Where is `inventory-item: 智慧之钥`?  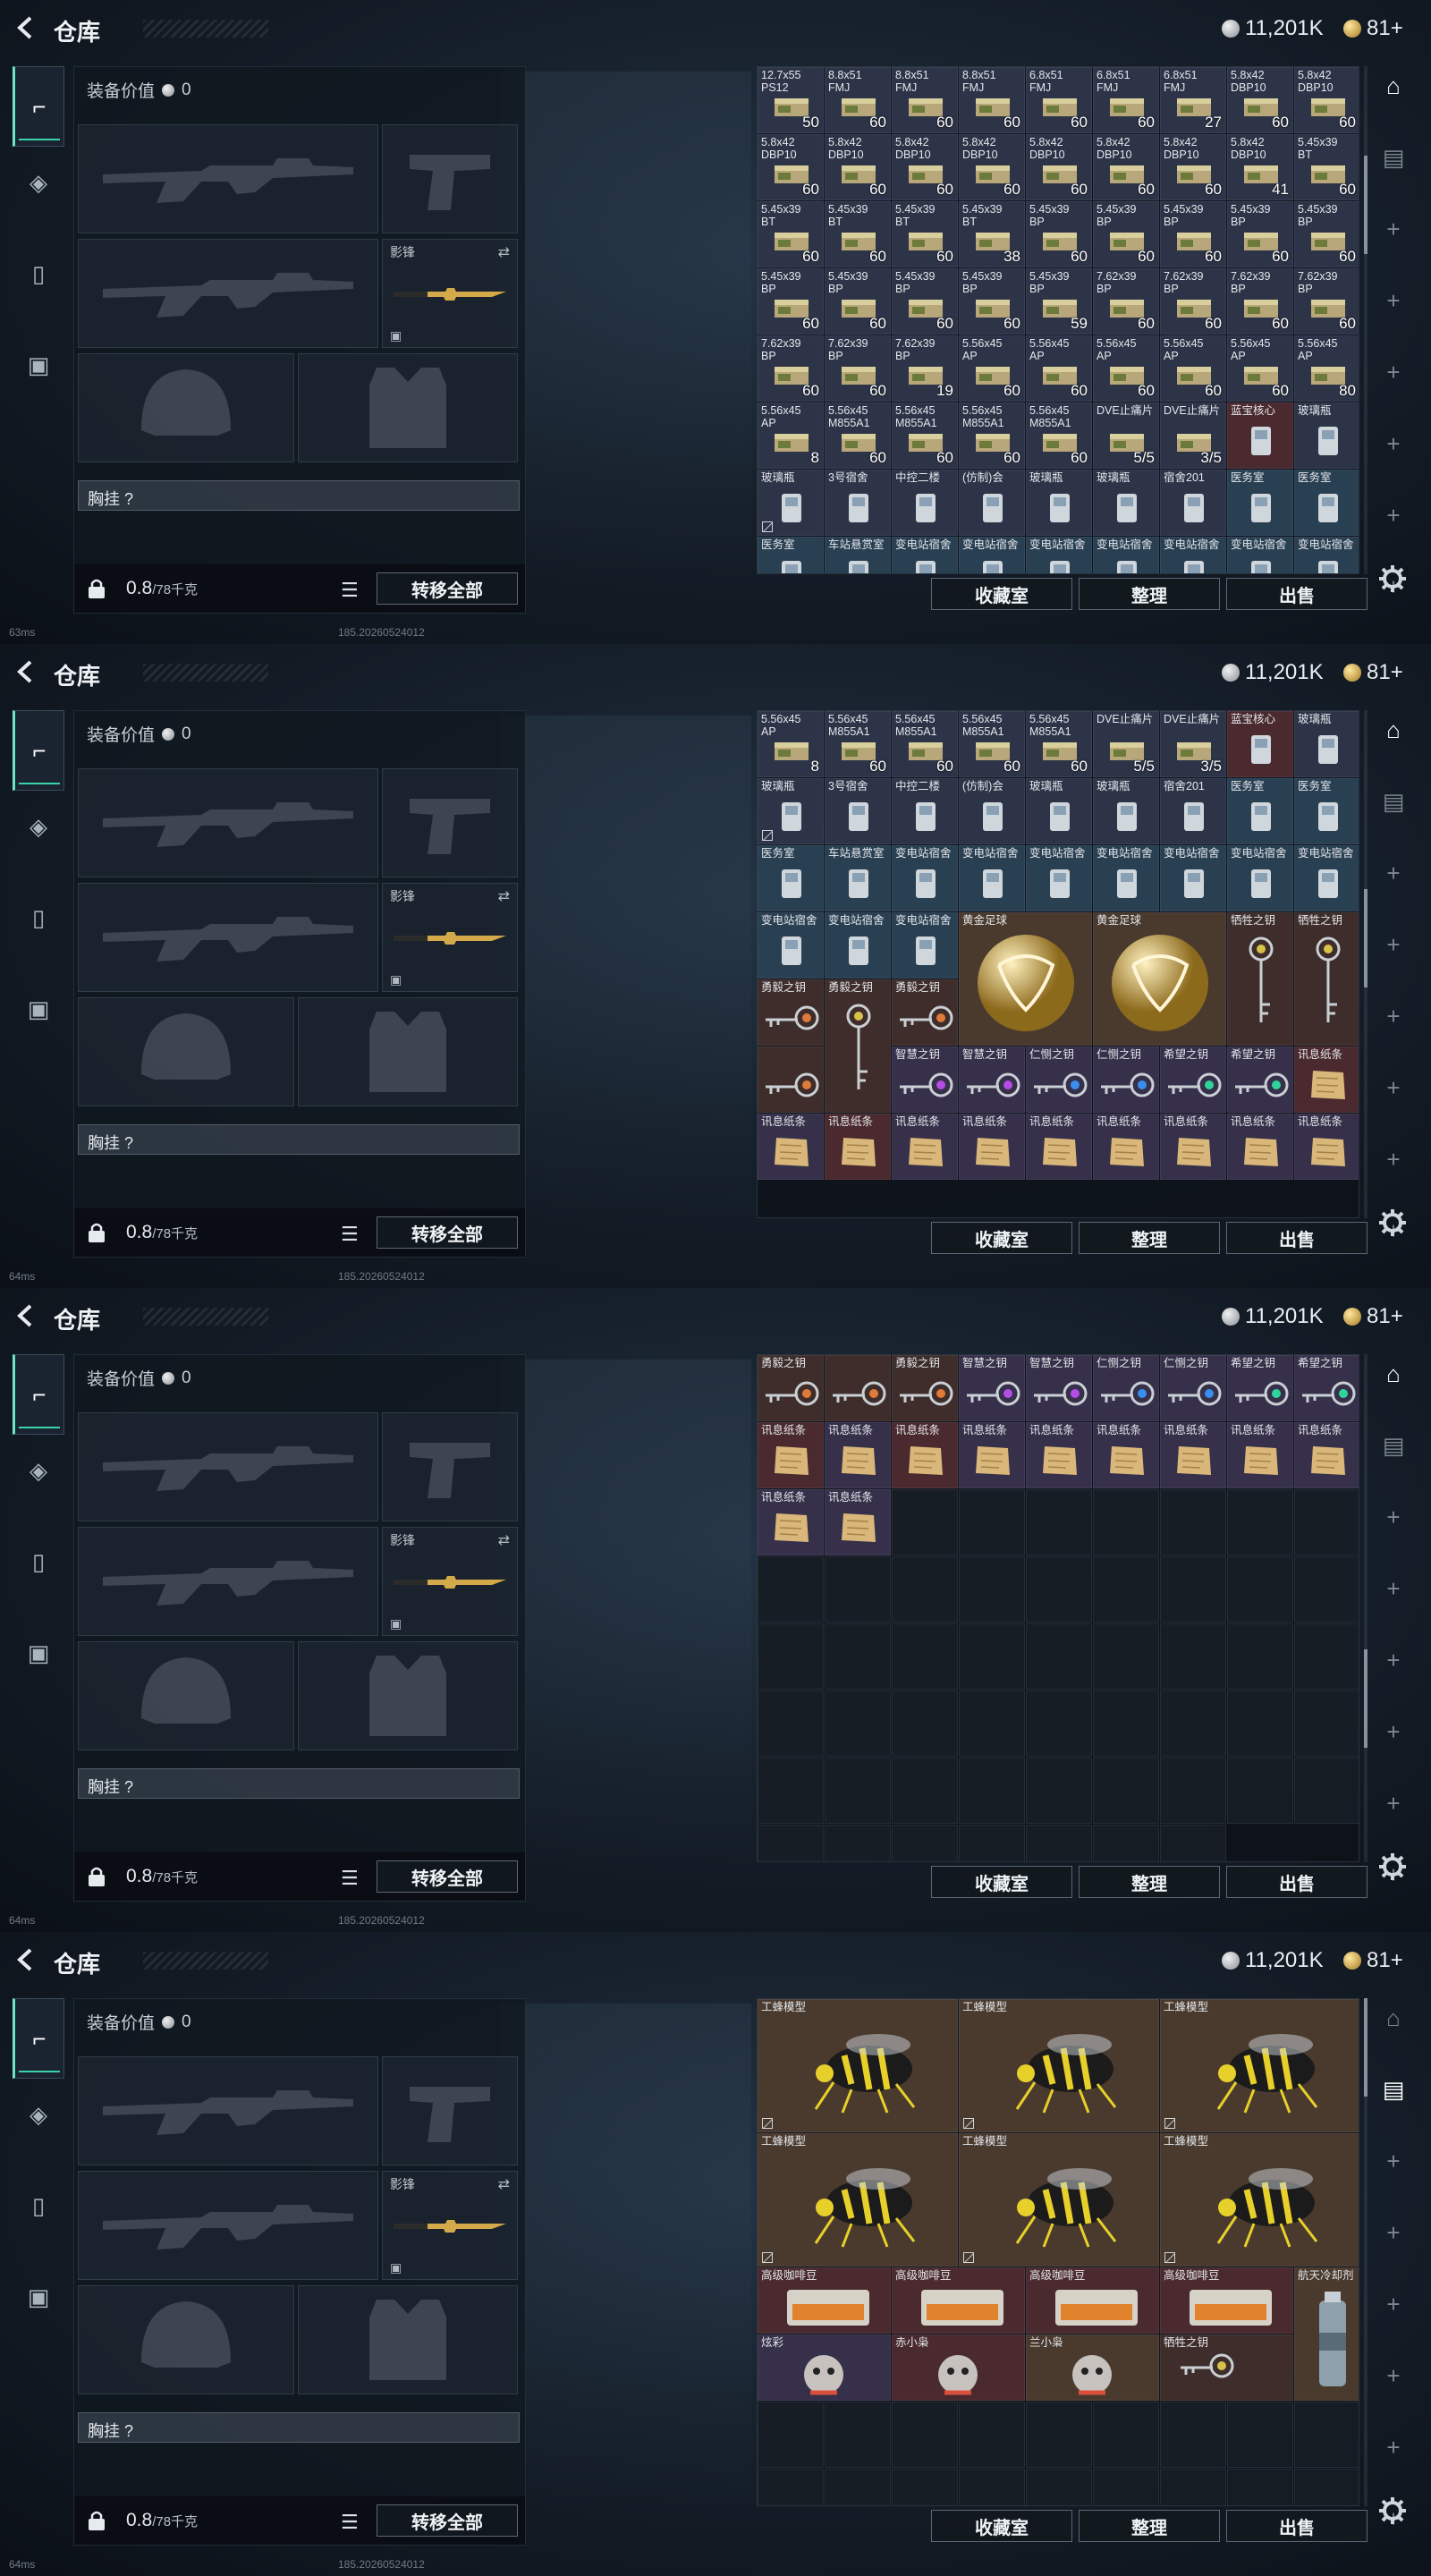 inventory-item: 智慧之钥 is located at coordinates (992, 1079).